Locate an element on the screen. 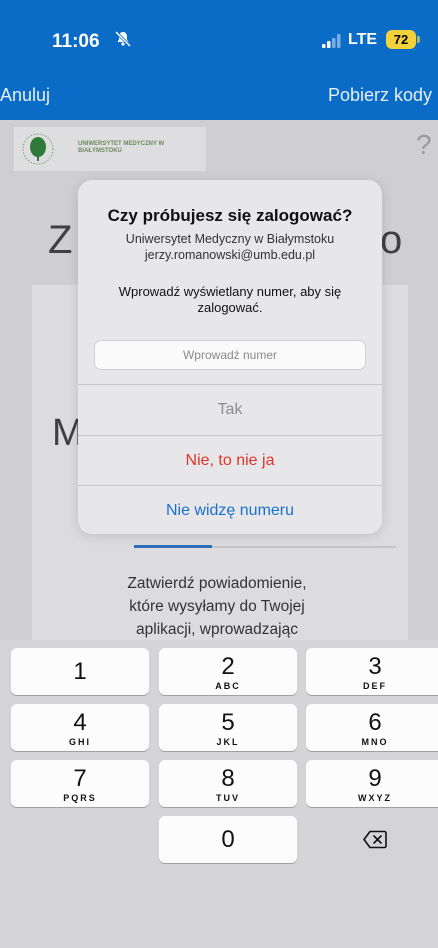  key-4: 4 GHI is located at coordinates (80, 727).